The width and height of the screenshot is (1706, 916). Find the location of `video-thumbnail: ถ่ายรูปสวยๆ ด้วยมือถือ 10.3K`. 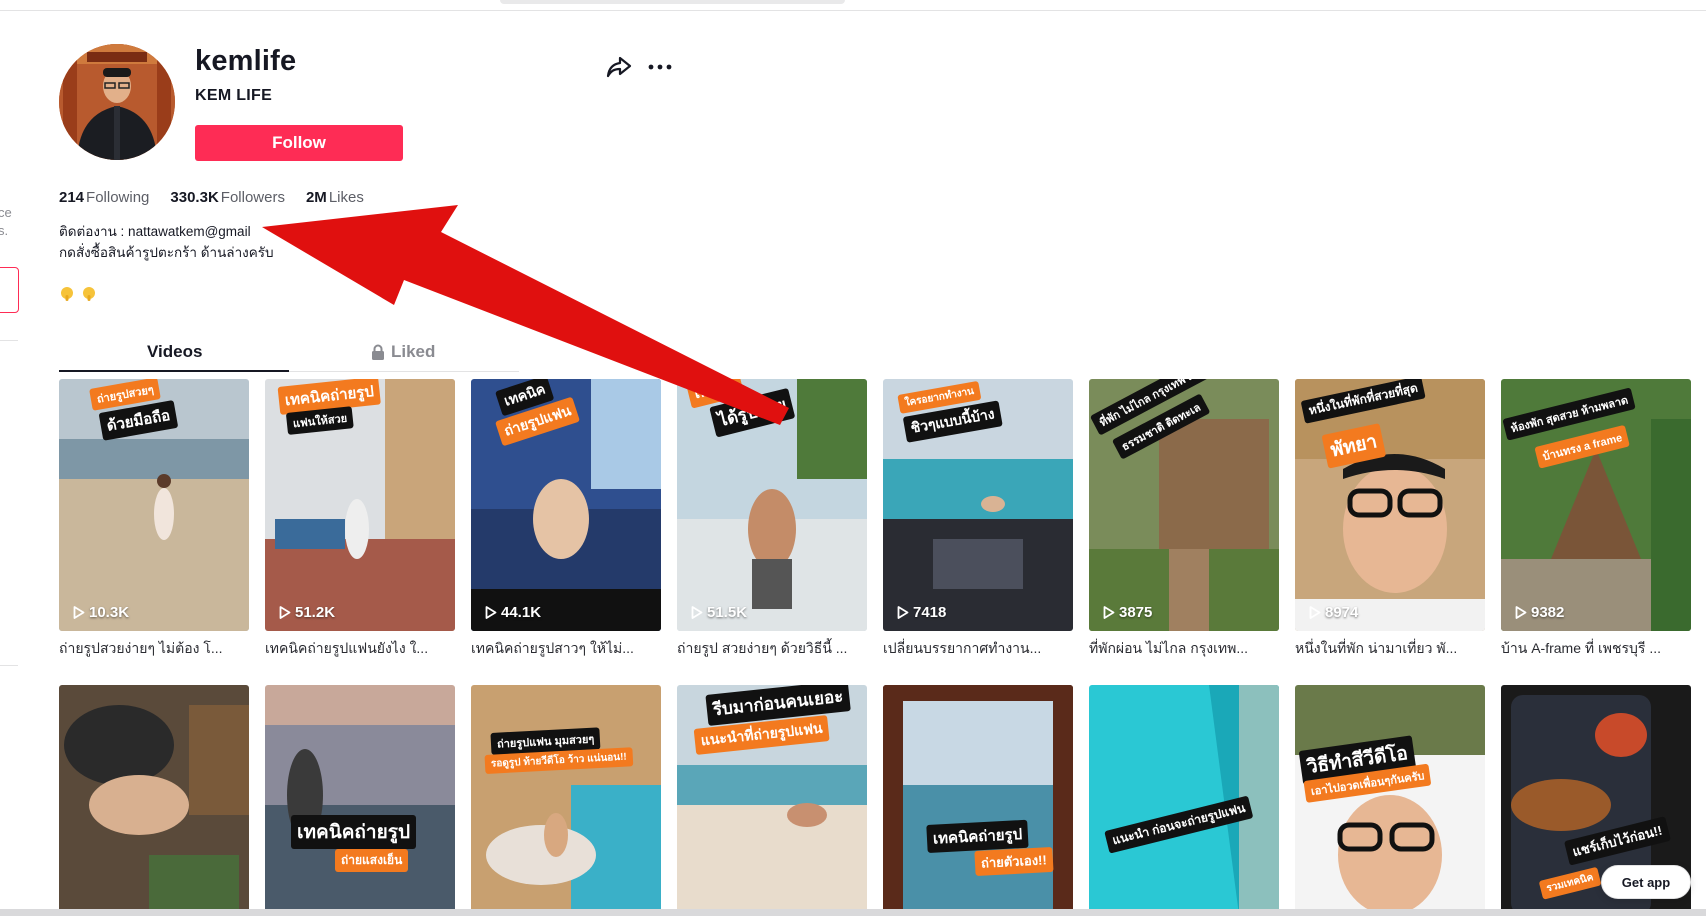

video-thumbnail: ถ่ายรูปสวยๆ ด้วยมือถือ 10.3K is located at coordinates (154, 505).